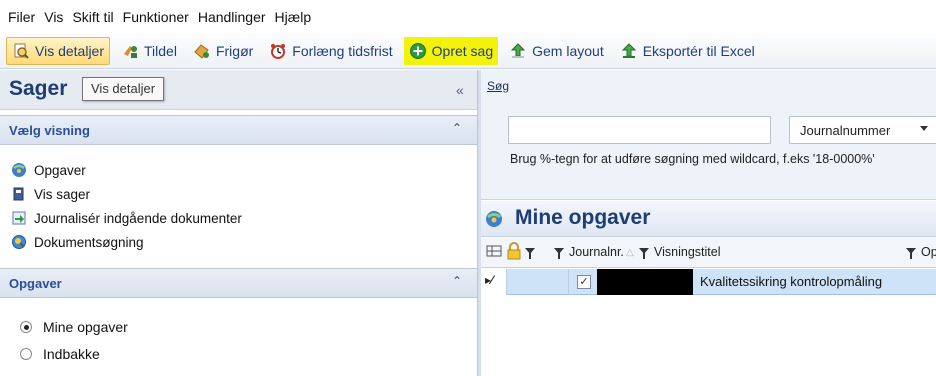  What do you see at coordinates (518, 51) in the screenshot?
I see `save-layout-icon` at bounding box center [518, 51].